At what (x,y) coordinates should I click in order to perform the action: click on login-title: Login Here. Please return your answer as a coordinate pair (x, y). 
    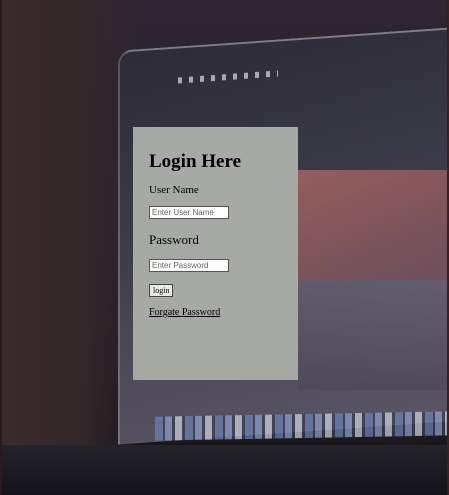
    Looking at the image, I should click on (195, 161).